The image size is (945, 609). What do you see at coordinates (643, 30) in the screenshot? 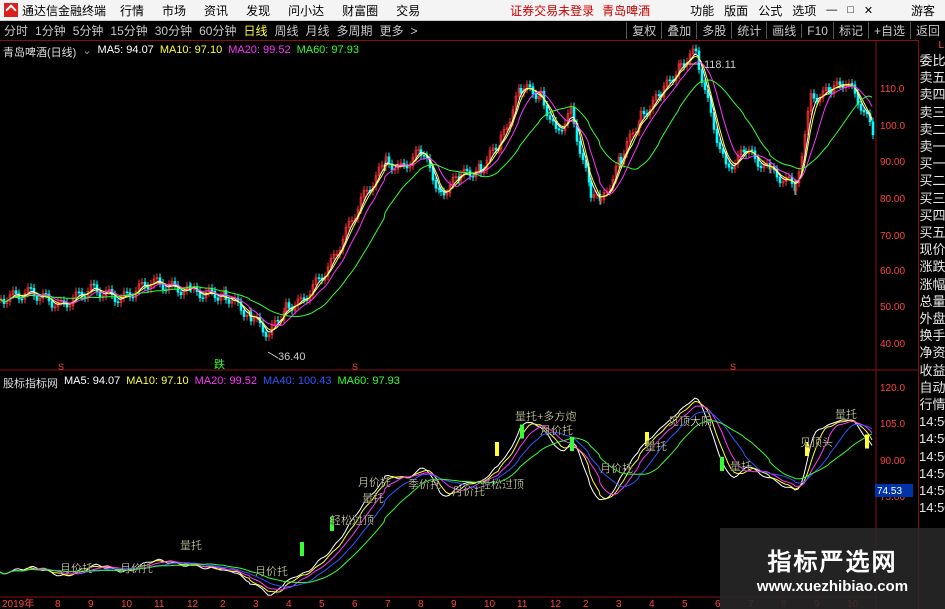
I see `btn-adjust: 复权` at bounding box center [643, 30].